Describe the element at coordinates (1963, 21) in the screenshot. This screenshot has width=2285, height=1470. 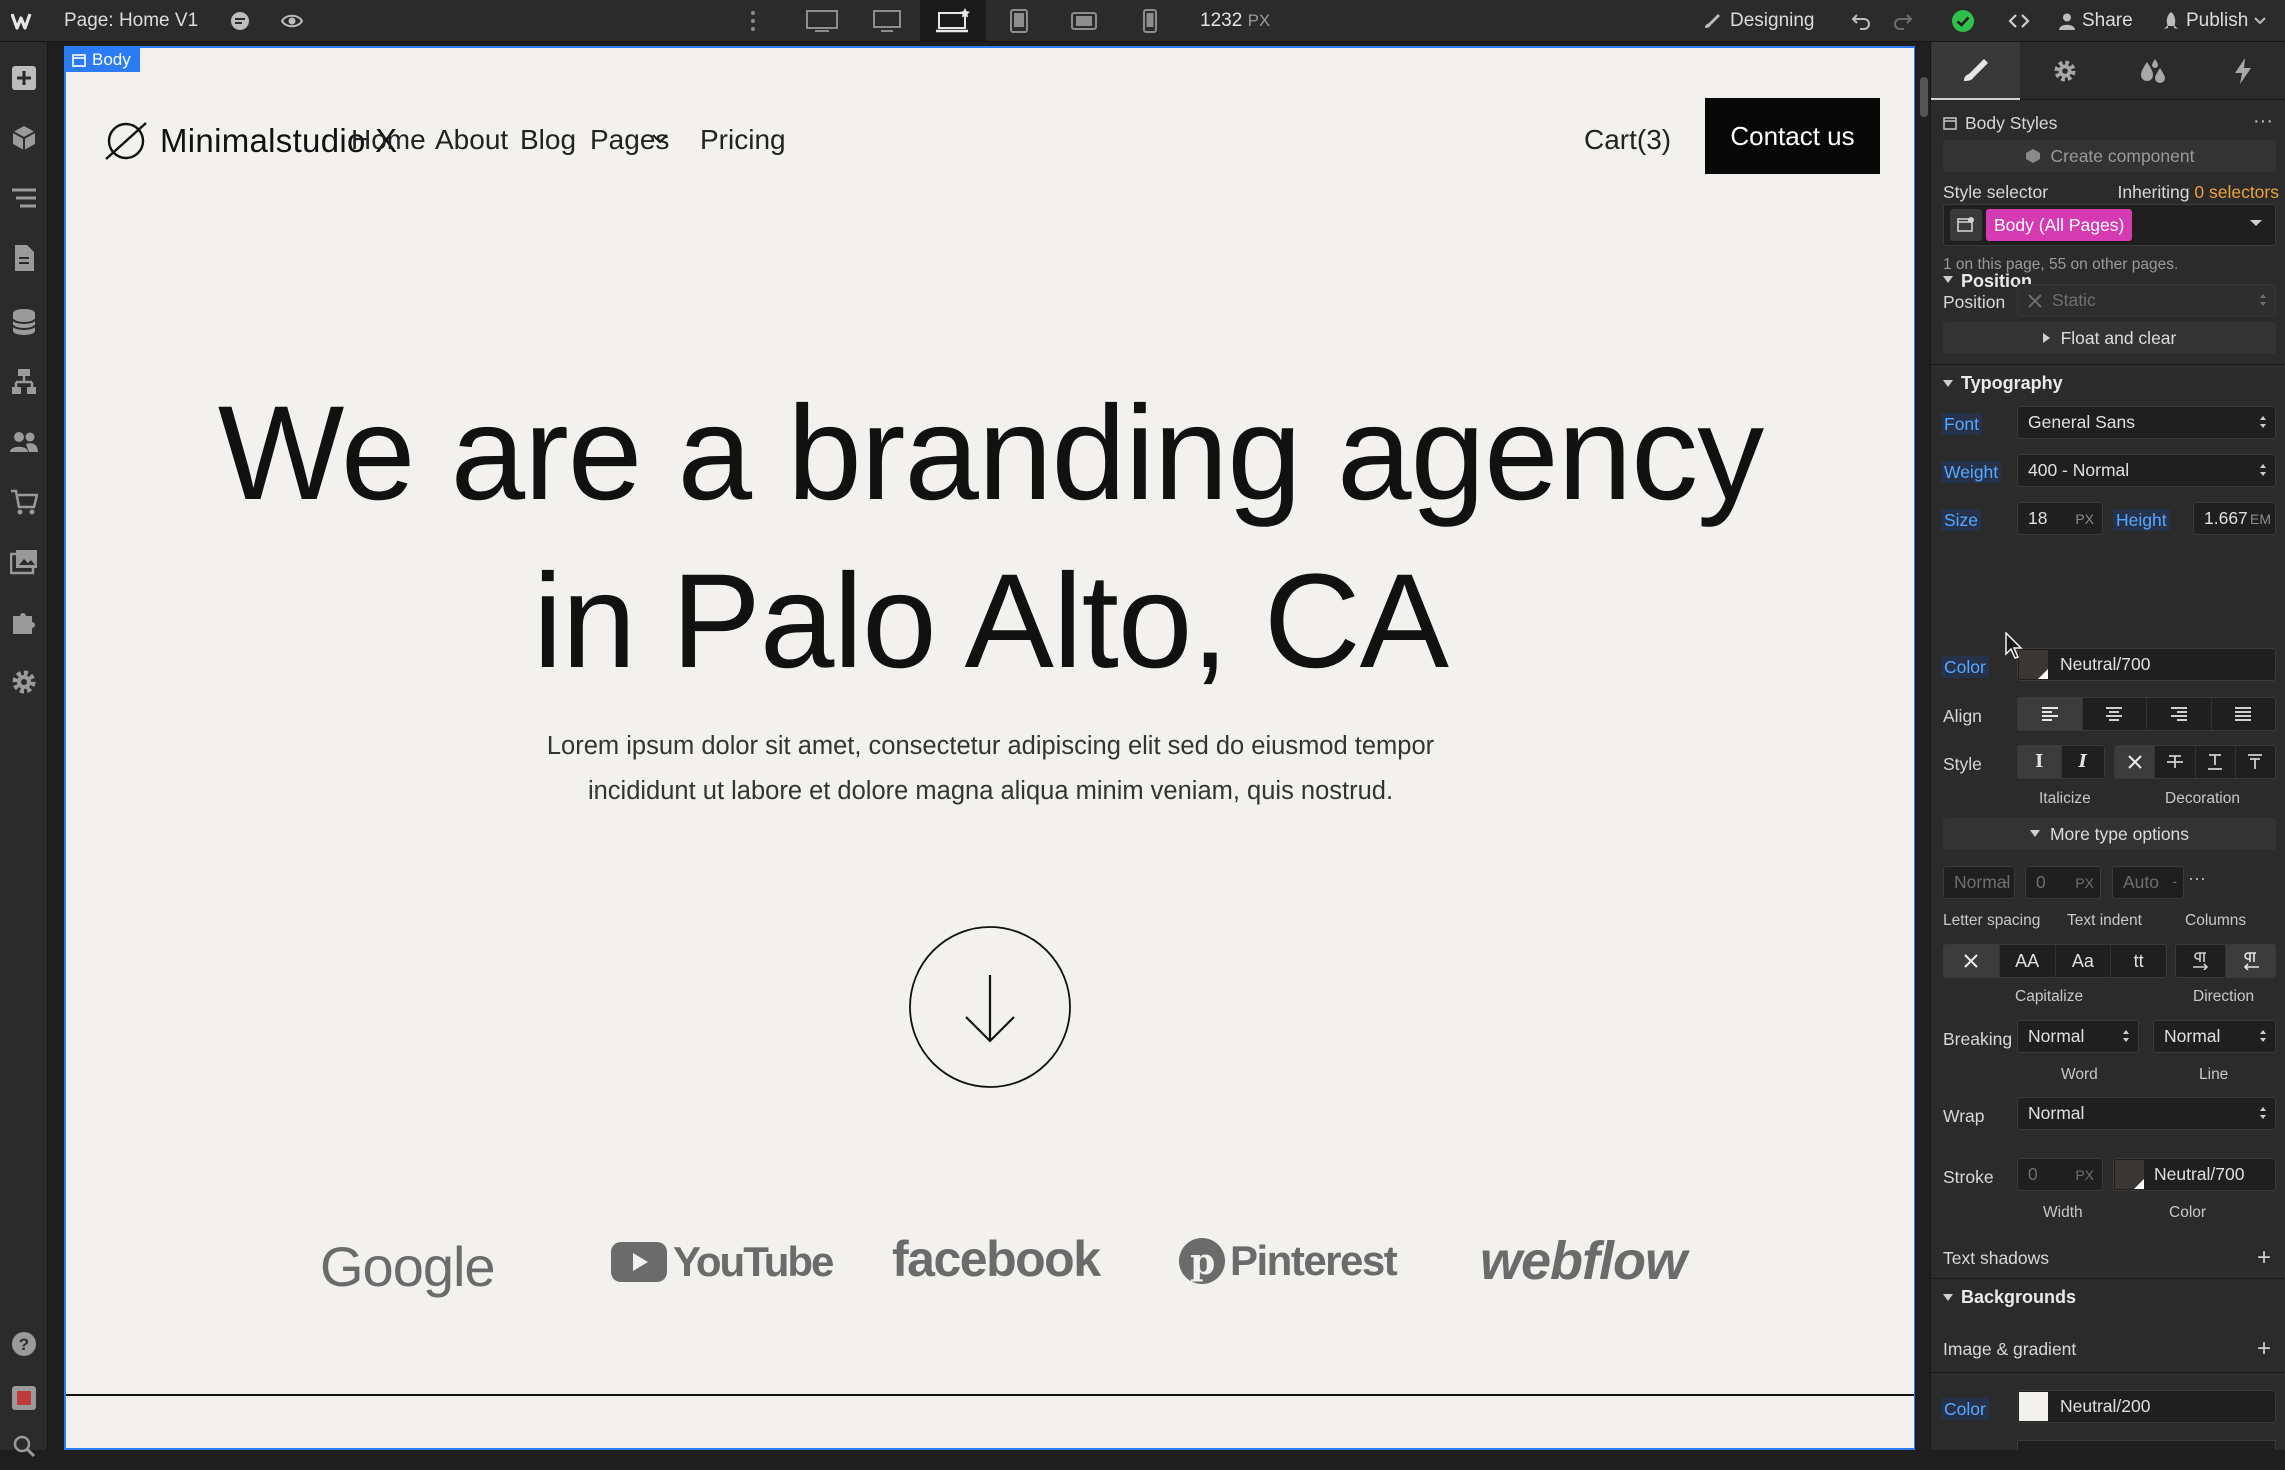
I see `status-check-icon` at that location.